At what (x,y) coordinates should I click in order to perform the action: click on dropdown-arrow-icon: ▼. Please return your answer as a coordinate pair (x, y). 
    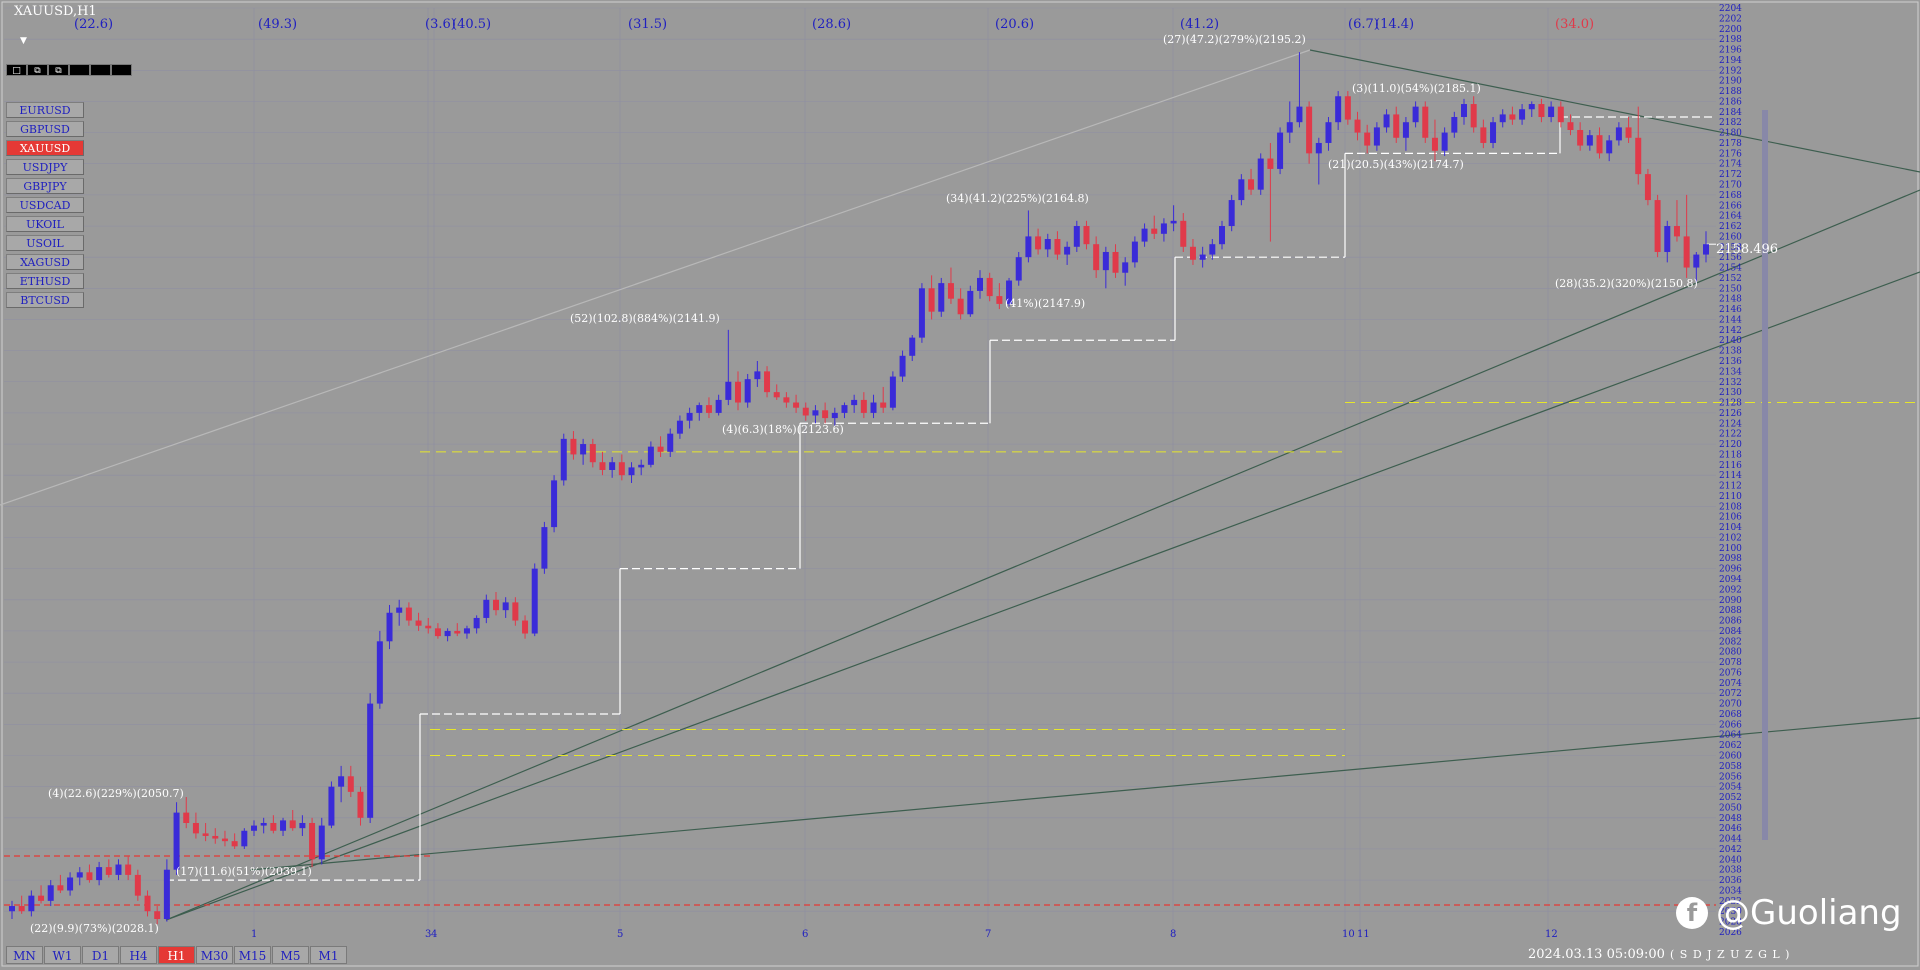
    Looking at the image, I should click on (23, 41).